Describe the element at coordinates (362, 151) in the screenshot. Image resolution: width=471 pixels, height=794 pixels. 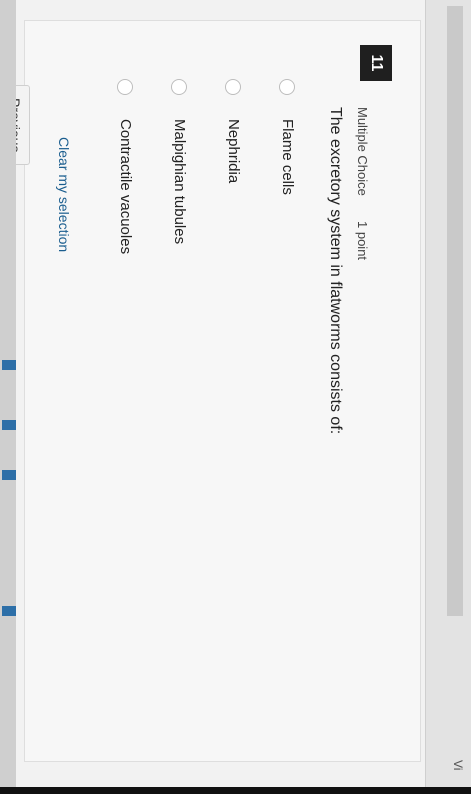
I see `question-type: Multiple Choice` at that location.